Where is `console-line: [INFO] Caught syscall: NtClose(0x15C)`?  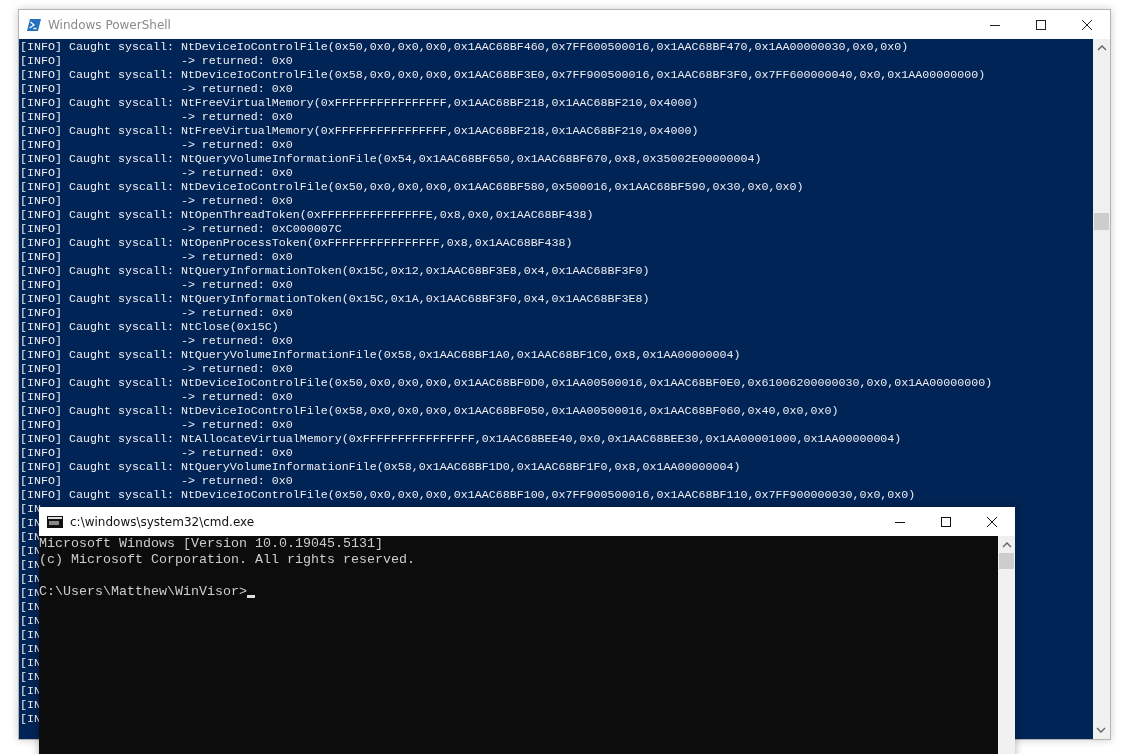 console-line: [INFO] Caught syscall: NtClose(0x15C) is located at coordinates (150, 327).